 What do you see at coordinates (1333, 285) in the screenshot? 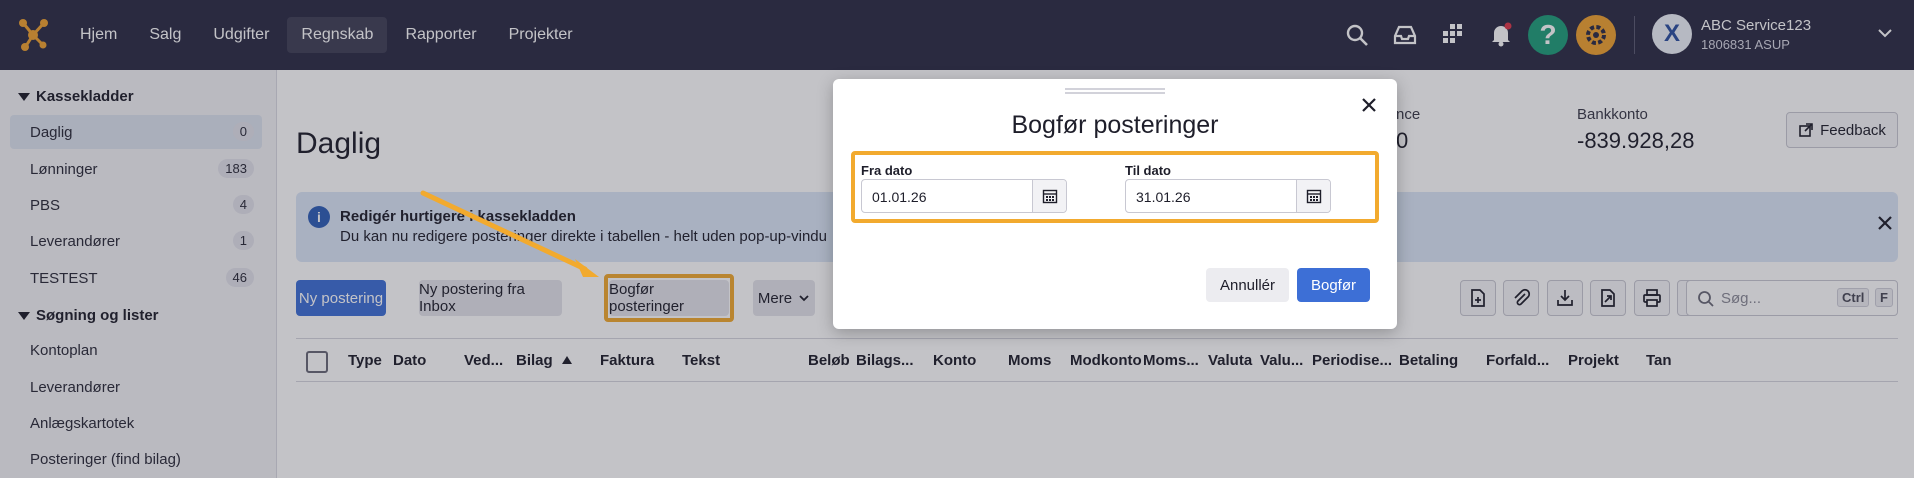
I see `post-button: Bogfør` at bounding box center [1333, 285].